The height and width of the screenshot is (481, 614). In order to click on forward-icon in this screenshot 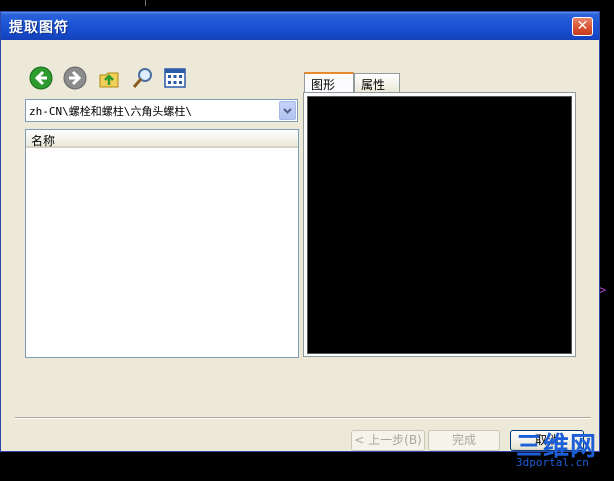, I will do `click(75, 78)`.